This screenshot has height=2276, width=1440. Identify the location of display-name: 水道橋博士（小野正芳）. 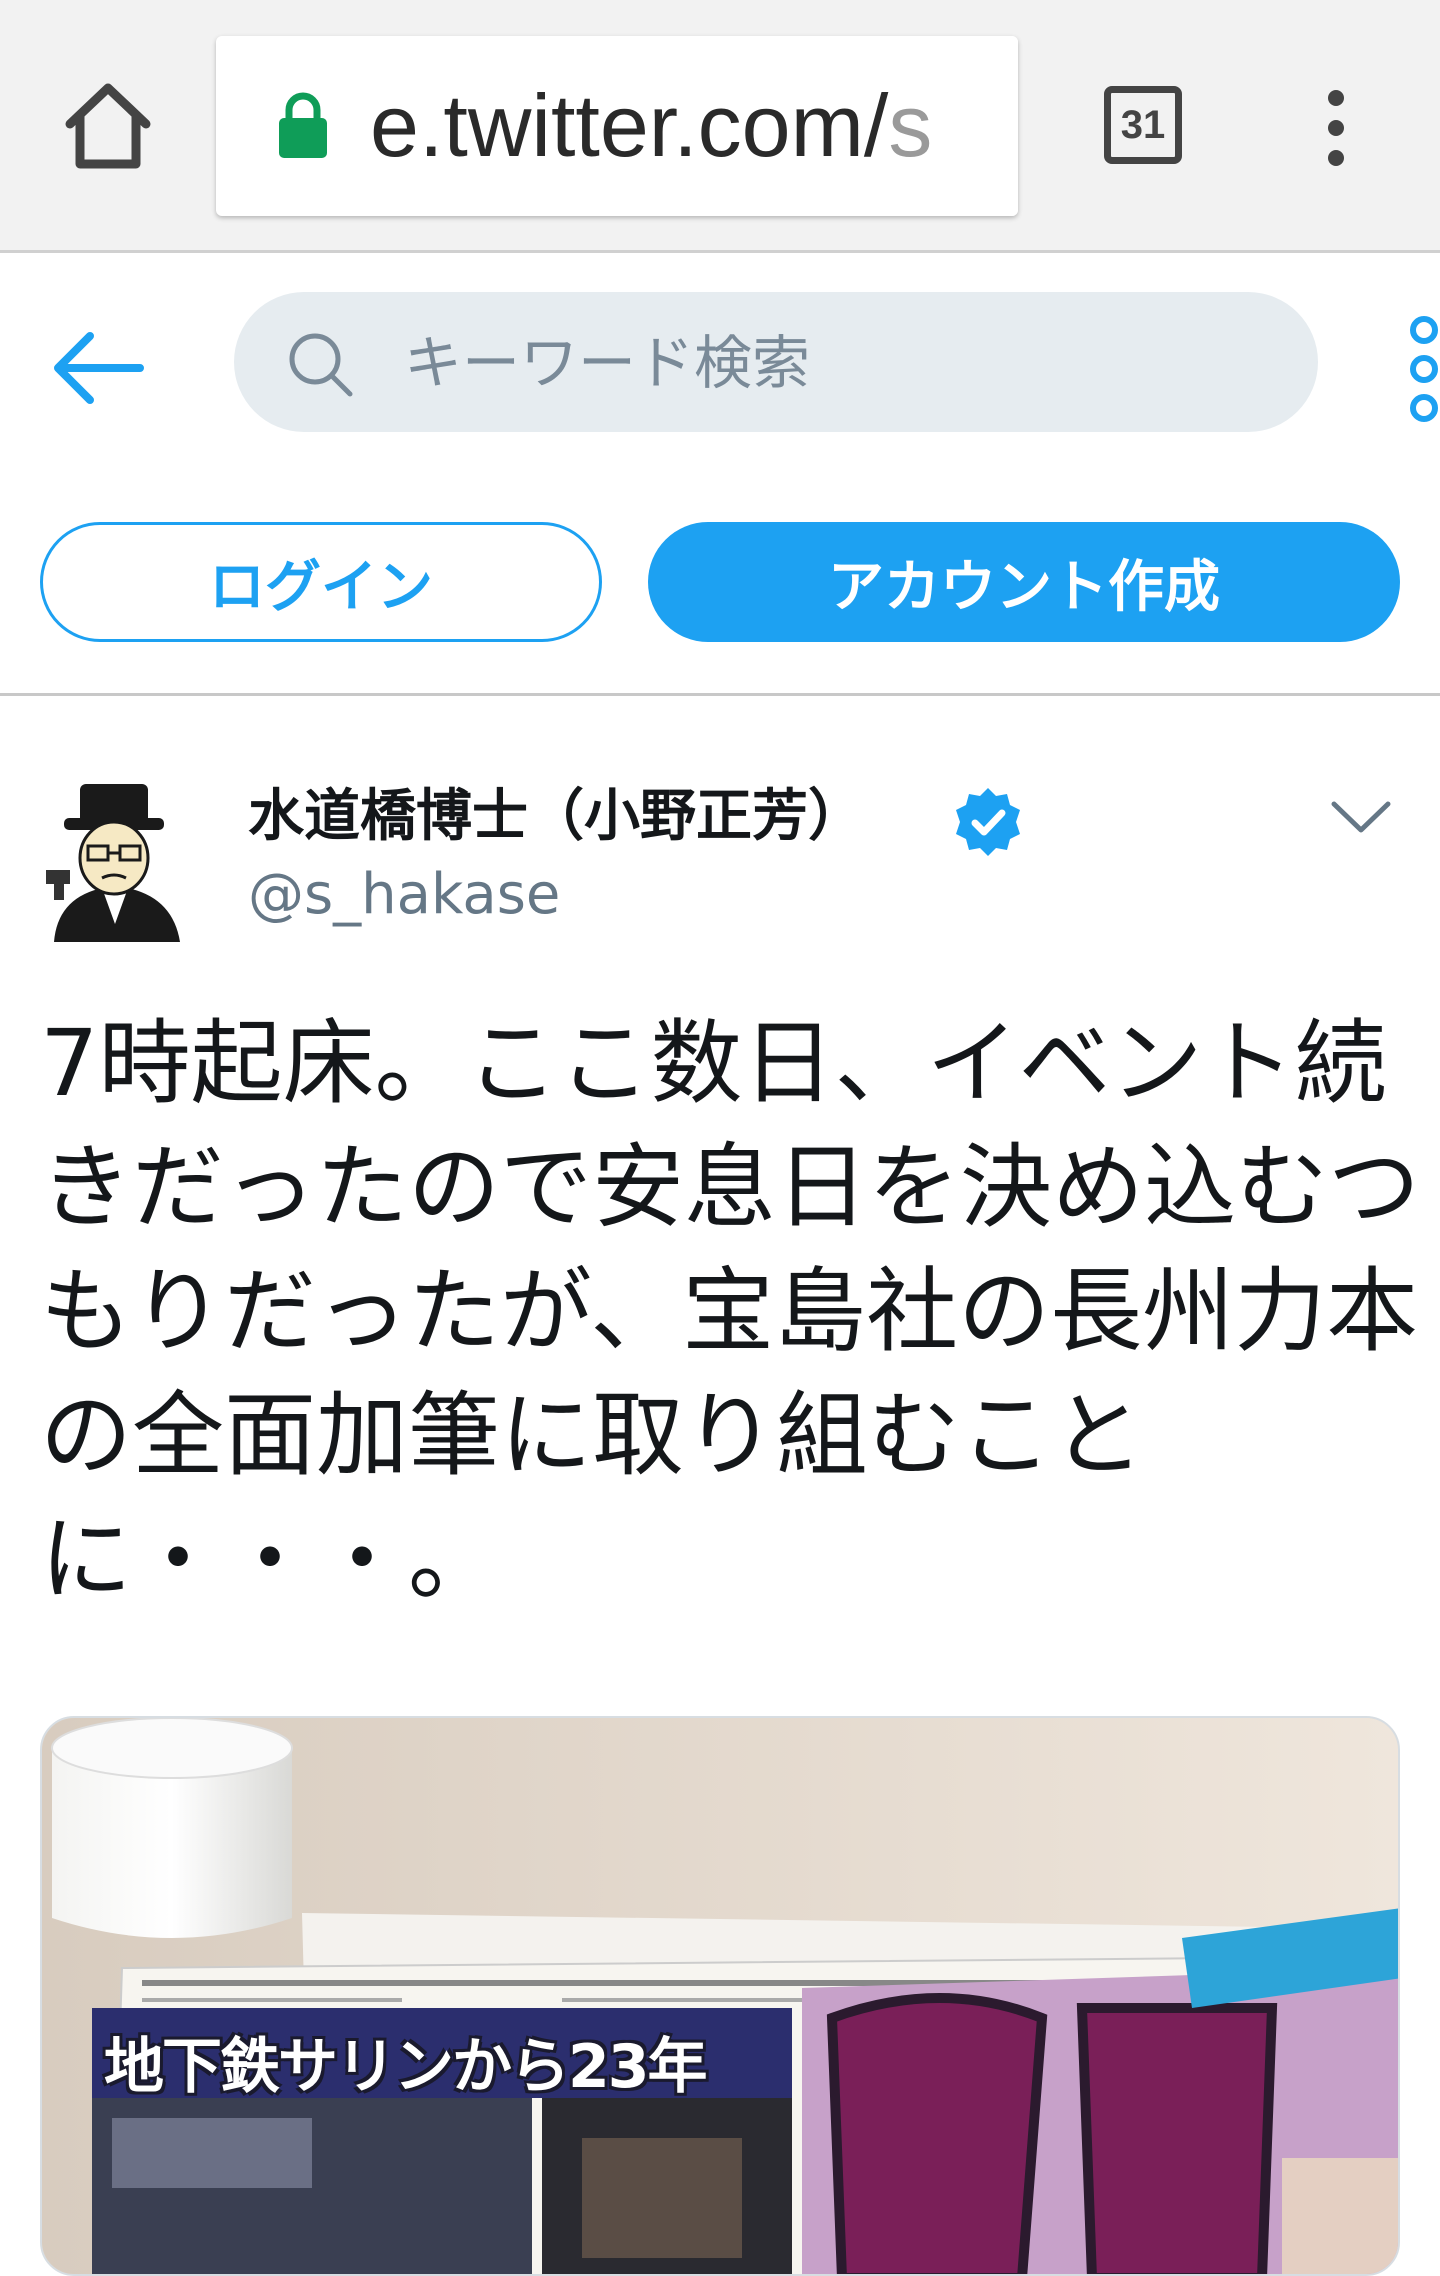
(556, 817).